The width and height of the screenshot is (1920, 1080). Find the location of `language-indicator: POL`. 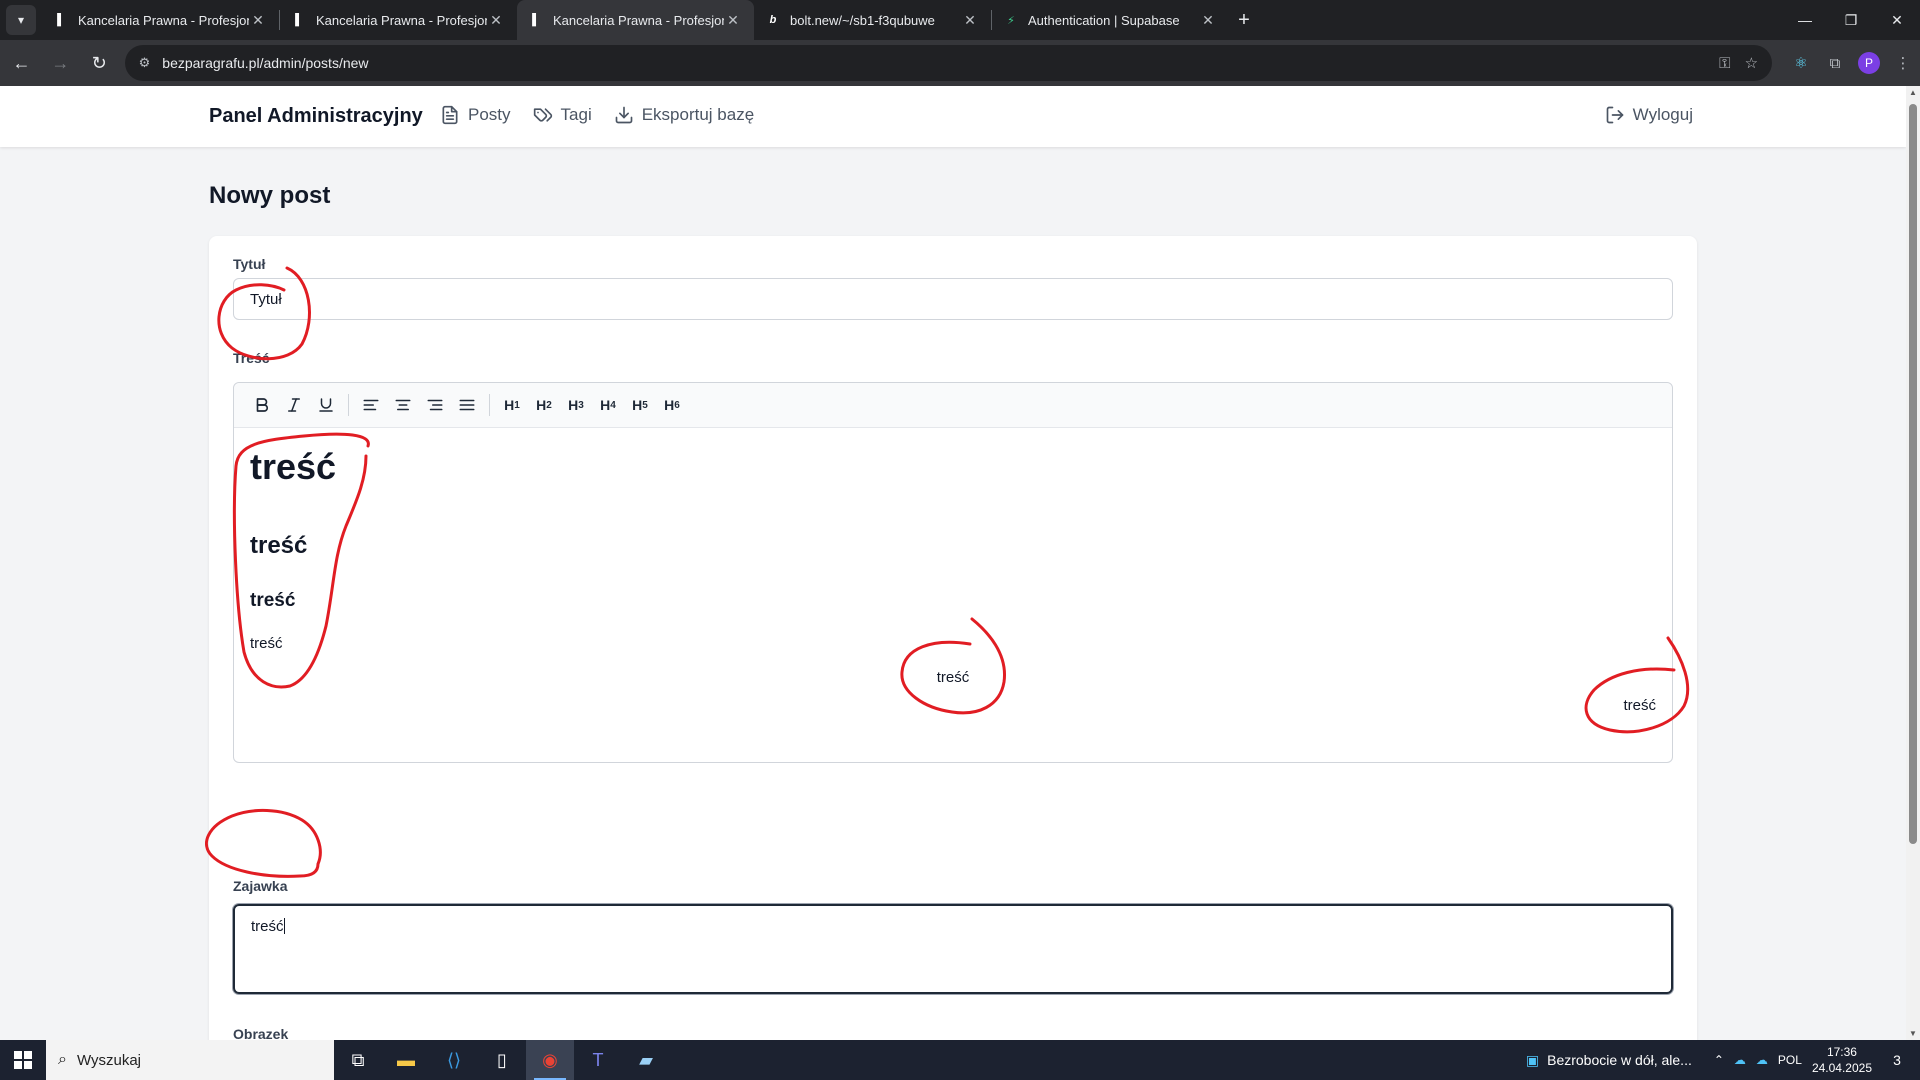

language-indicator: POL is located at coordinates (1790, 1060).